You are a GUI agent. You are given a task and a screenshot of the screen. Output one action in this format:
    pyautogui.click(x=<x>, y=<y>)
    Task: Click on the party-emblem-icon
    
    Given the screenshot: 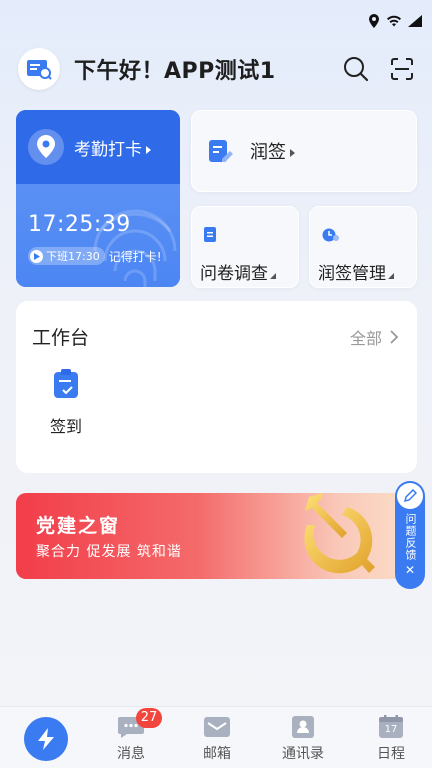 What is the action you would take?
    pyautogui.click(x=339, y=533)
    